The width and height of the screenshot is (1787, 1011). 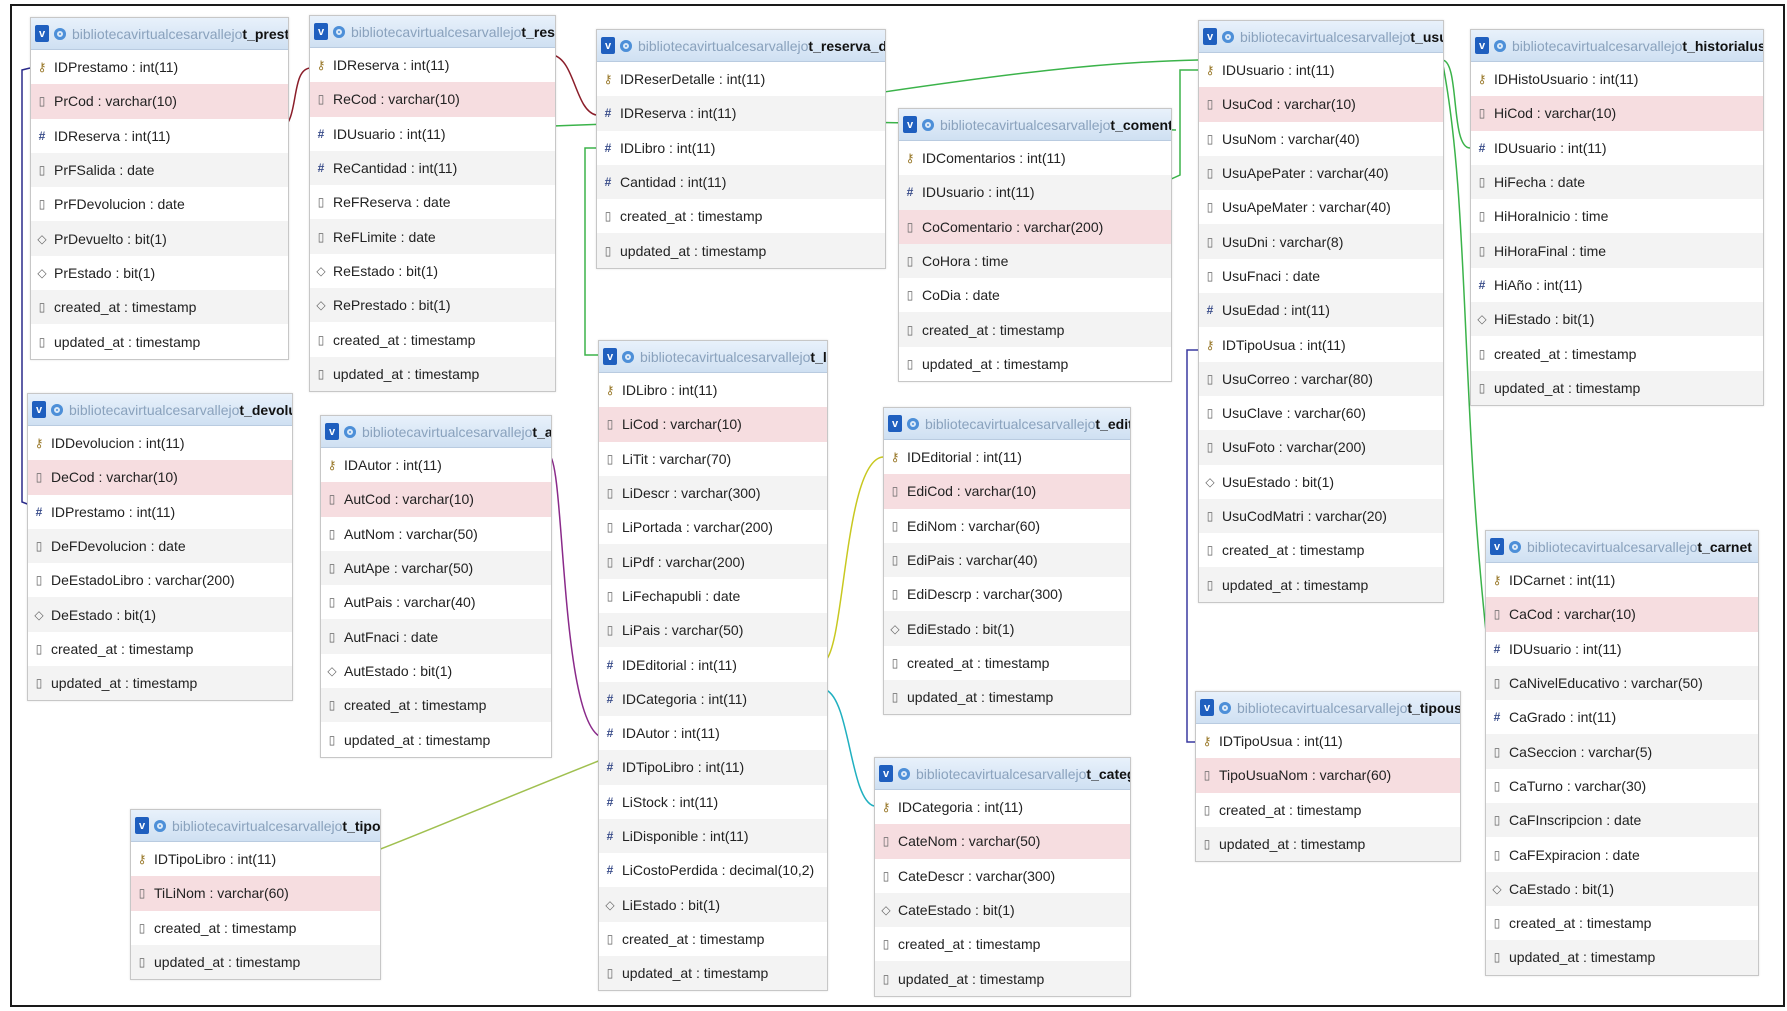 I want to click on column-row: ▯ CaFInscripcion : date, so click(x=1622, y=820).